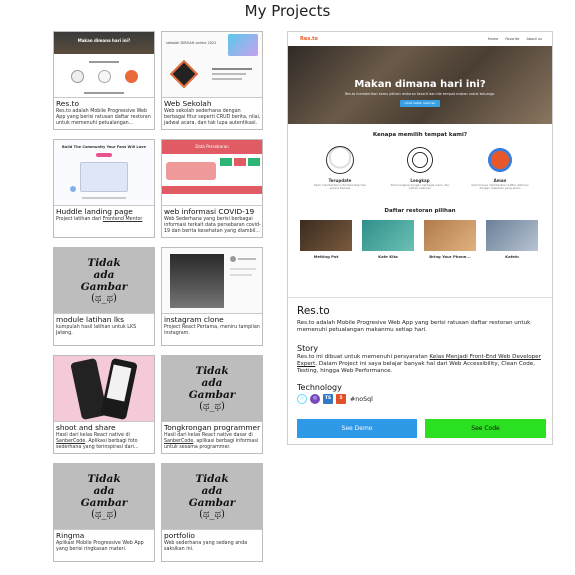  Describe the element at coordinates (77, 76) in the screenshot. I see `thumb-chef-icon` at that location.